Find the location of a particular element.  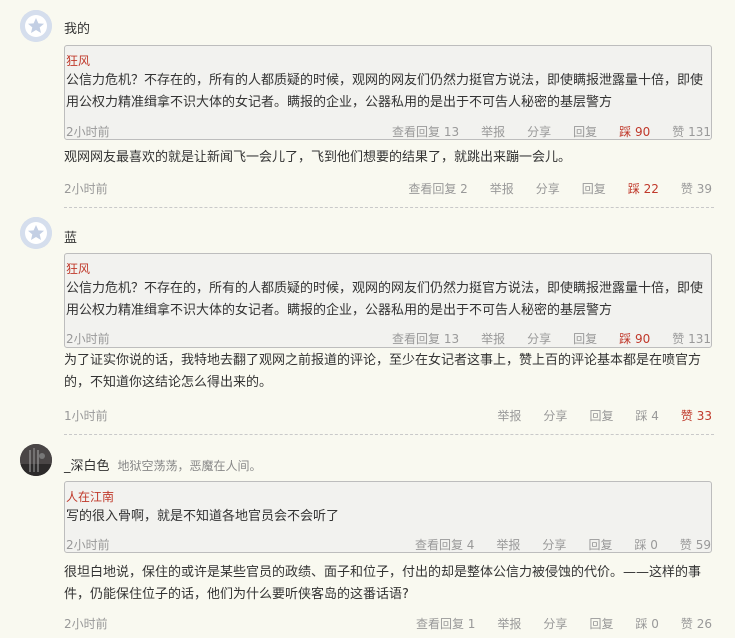

downvote-button: 踩 4 is located at coordinates (646, 415).